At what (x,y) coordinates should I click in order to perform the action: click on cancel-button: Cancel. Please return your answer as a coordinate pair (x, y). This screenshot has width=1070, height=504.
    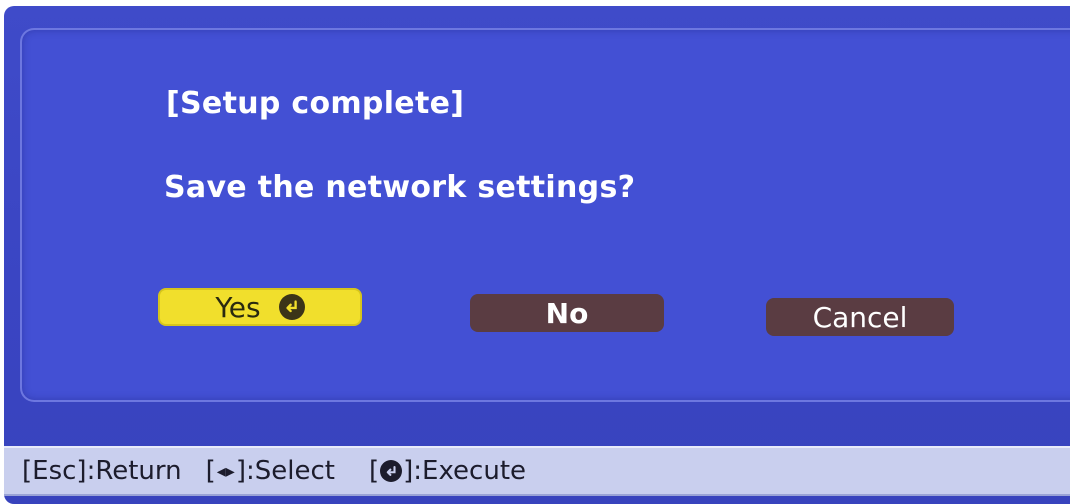
    Looking at the image, I should click on (860, 317).